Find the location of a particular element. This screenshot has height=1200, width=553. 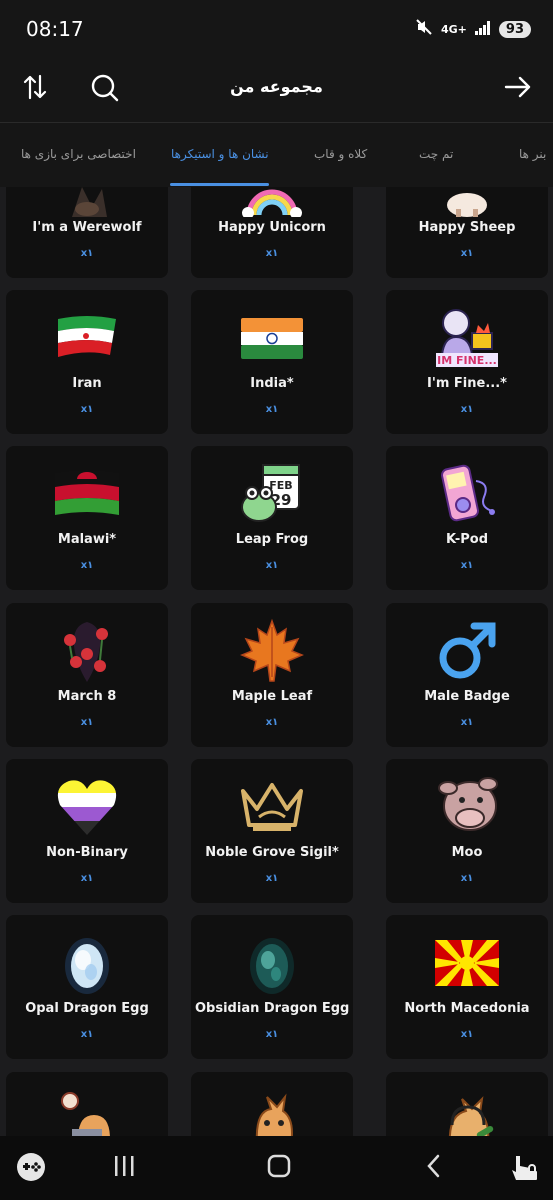

sticker-name: Opal Dragon Egg is located at coordinates (87, 1008).